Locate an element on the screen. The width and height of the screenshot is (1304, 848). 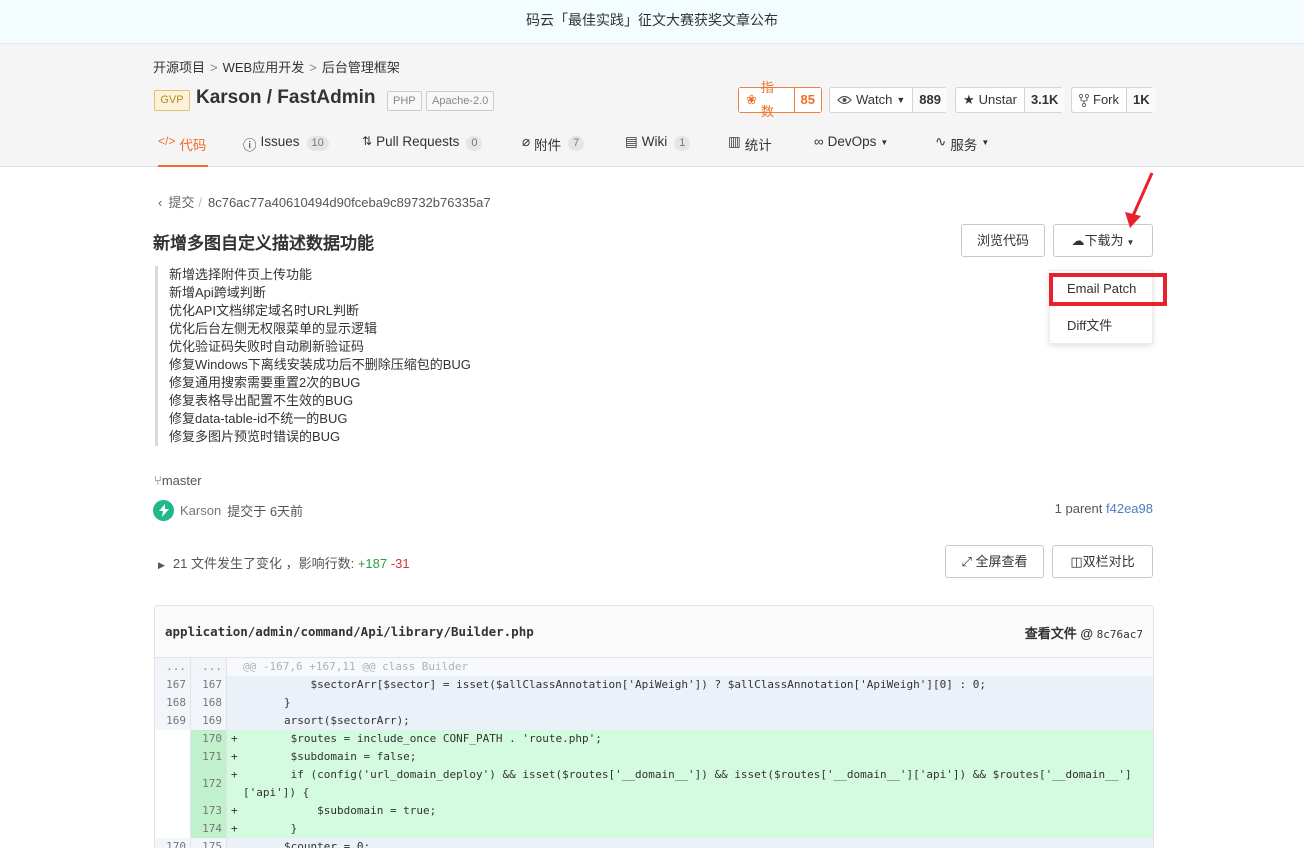
diff-stats: ▶ 21 文件发生了变化 ，影响行数: +187 -31 is located at coordinates (284, 562).